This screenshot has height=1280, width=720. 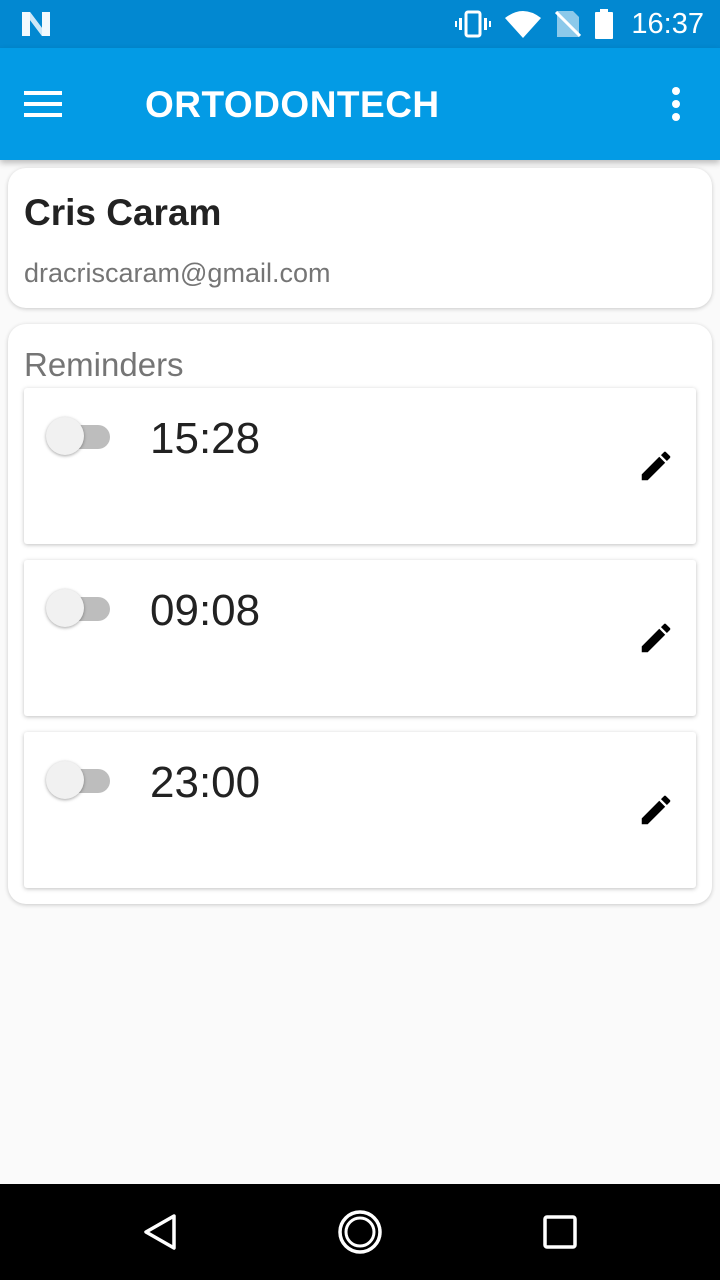 I want to click on reminder-card: 23:00, so click(x=360, y=810).